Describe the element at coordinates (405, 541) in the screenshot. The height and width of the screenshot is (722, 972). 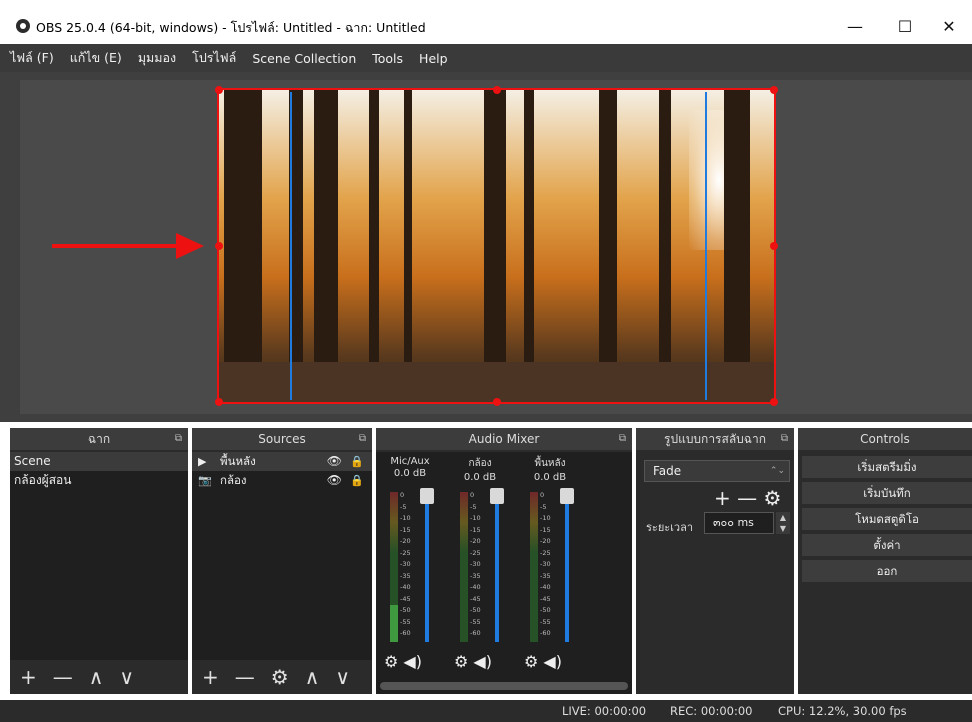
I see `meter-scale-label: -20` at that location.